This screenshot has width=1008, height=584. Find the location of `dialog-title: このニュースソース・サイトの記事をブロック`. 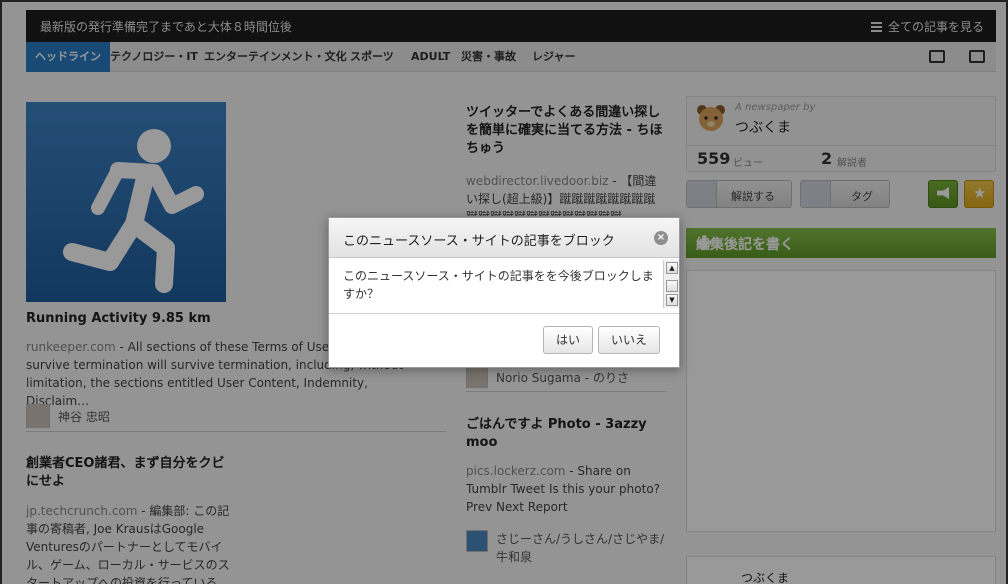

dialog-title: このニュースソース・サイトの記事をブロック is located at coordinates (479, 241).